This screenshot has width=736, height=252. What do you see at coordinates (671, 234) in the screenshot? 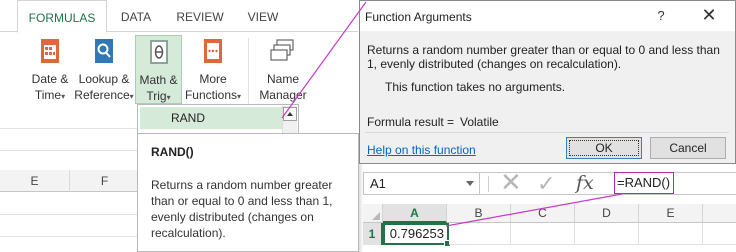
I see `cell-e1` at bounding box center [671, 234].